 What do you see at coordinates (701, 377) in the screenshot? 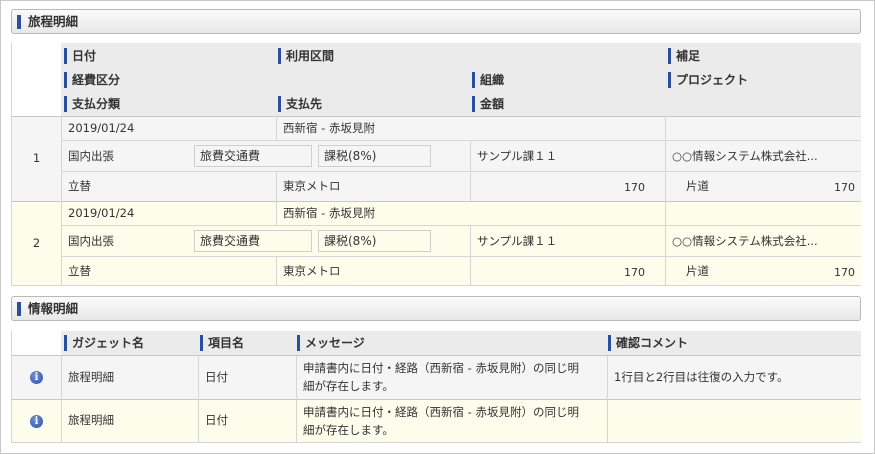
I see `info-comment: 1行目と2行目は往復の入力です。` at bounding box center [701, 377].